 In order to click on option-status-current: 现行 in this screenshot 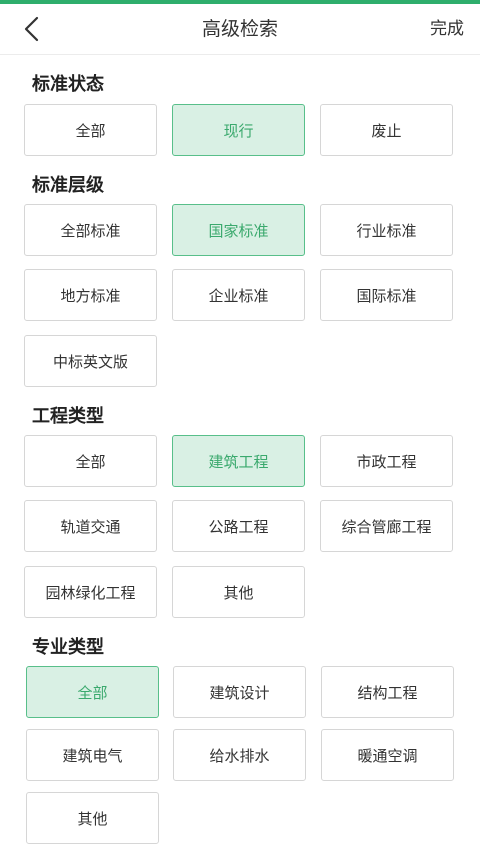, I will do `click(238, 130)`.